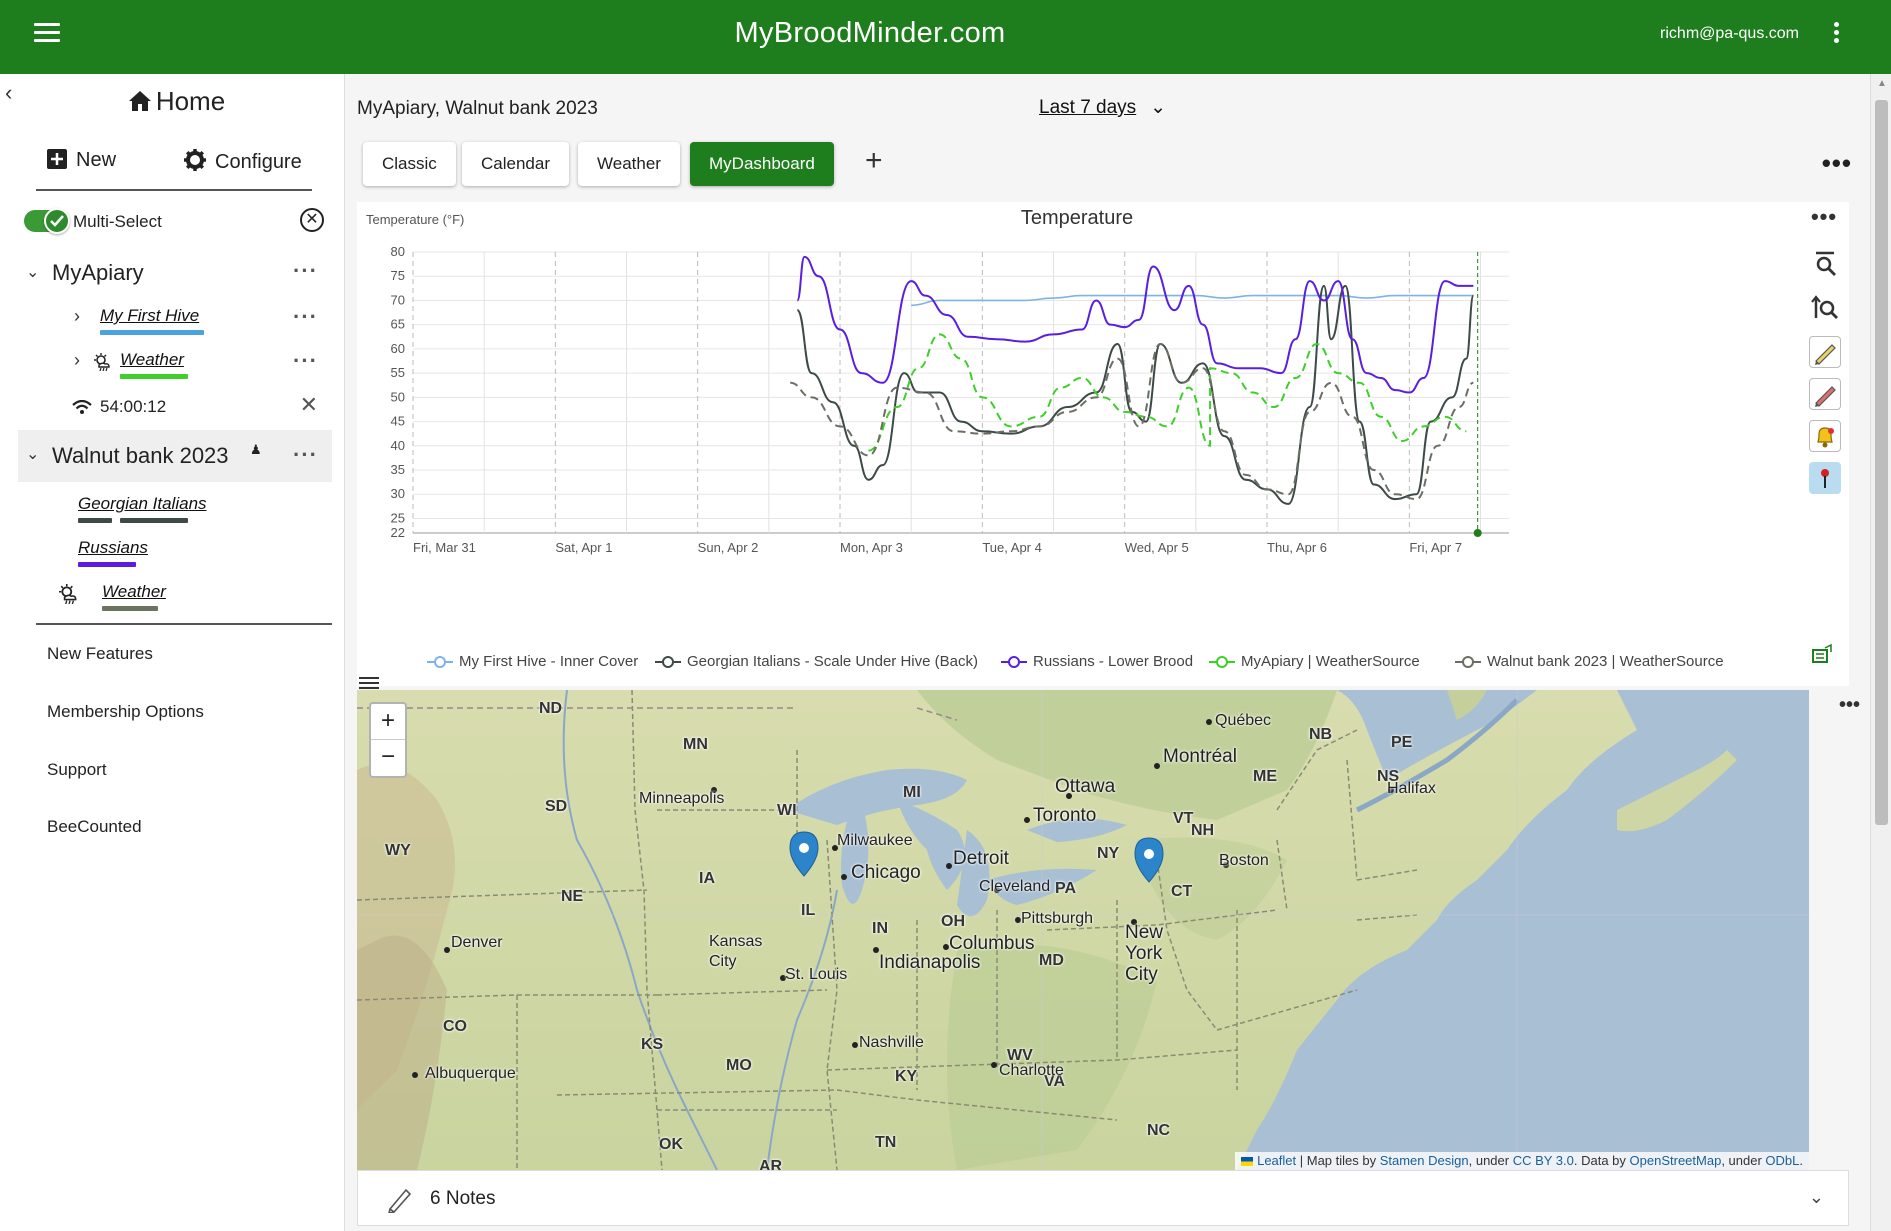 The height and width of the screenshot is (1231, 1891). Describe the element at coordinates (1314, 661) in the screenshot. I see `legend-item: MyApiary | WeatherSource` at that location.